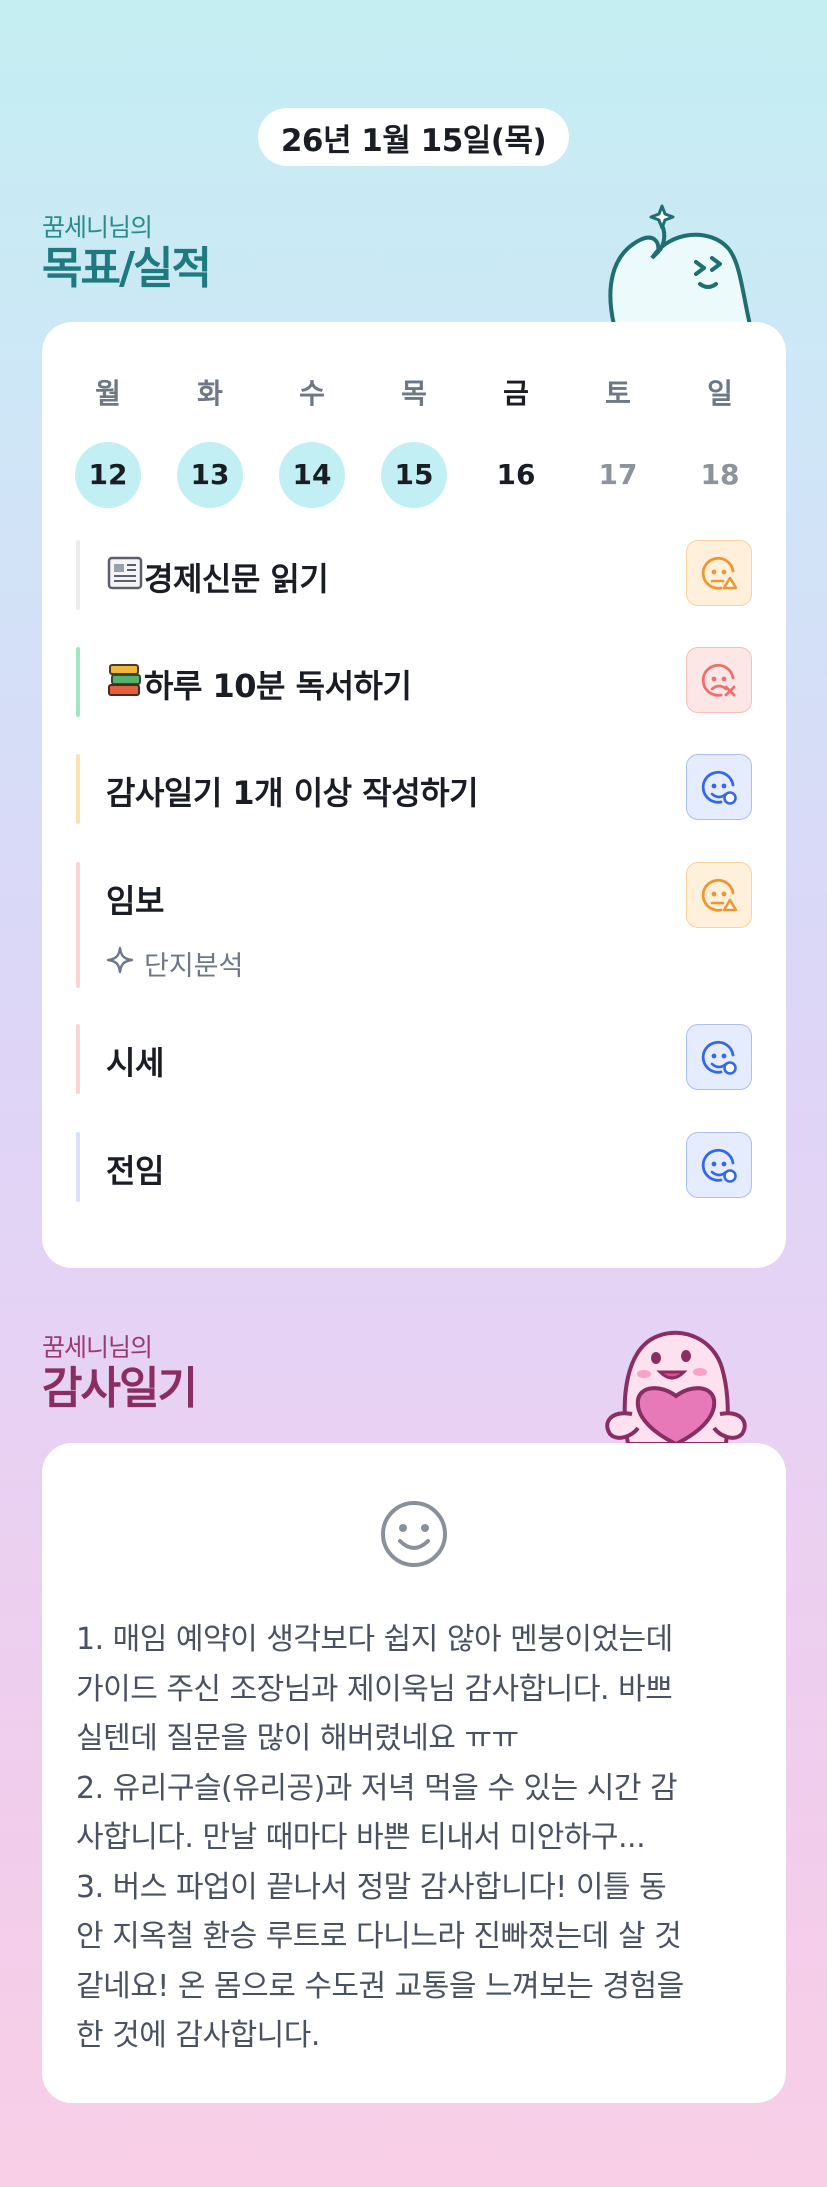  What do you see at coordinates (414, 575) in the screenshot?
I see `goal-row: 경제신문 읽기` at bounding box center [414, 575].